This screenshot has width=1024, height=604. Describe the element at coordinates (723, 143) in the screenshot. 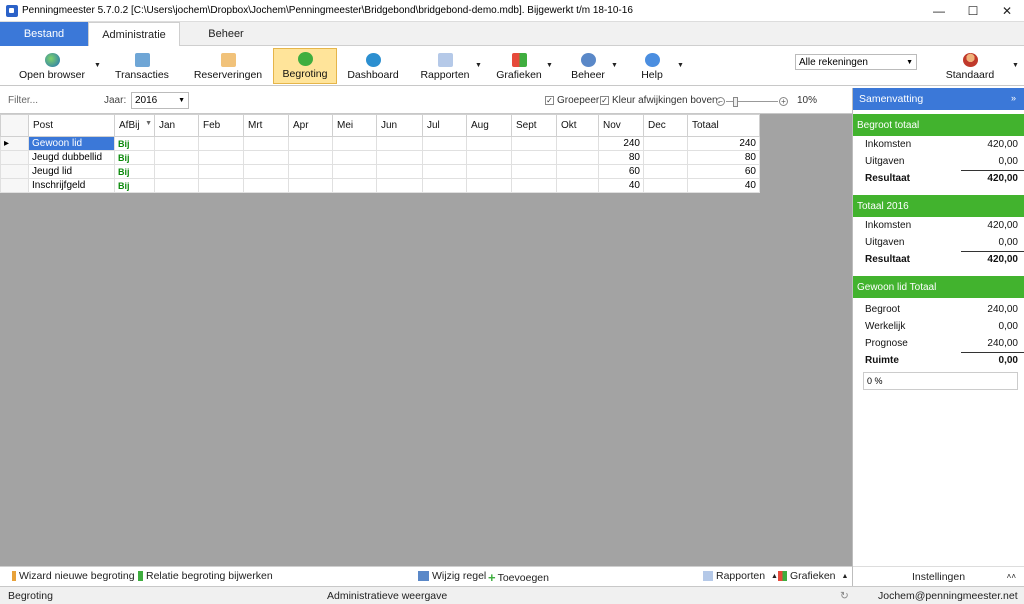

I see `cell-totaal: 240` at that location.